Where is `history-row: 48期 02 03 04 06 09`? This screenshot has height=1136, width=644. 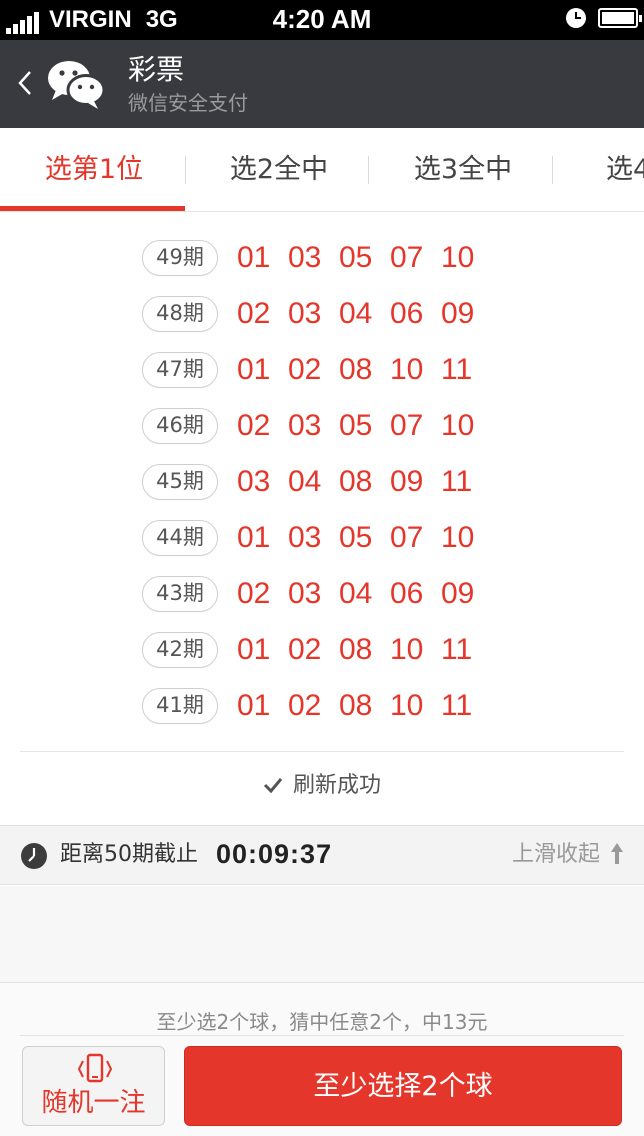 history-row: 48期 02 03 04 06 09 is located at coordinates (322, 316).